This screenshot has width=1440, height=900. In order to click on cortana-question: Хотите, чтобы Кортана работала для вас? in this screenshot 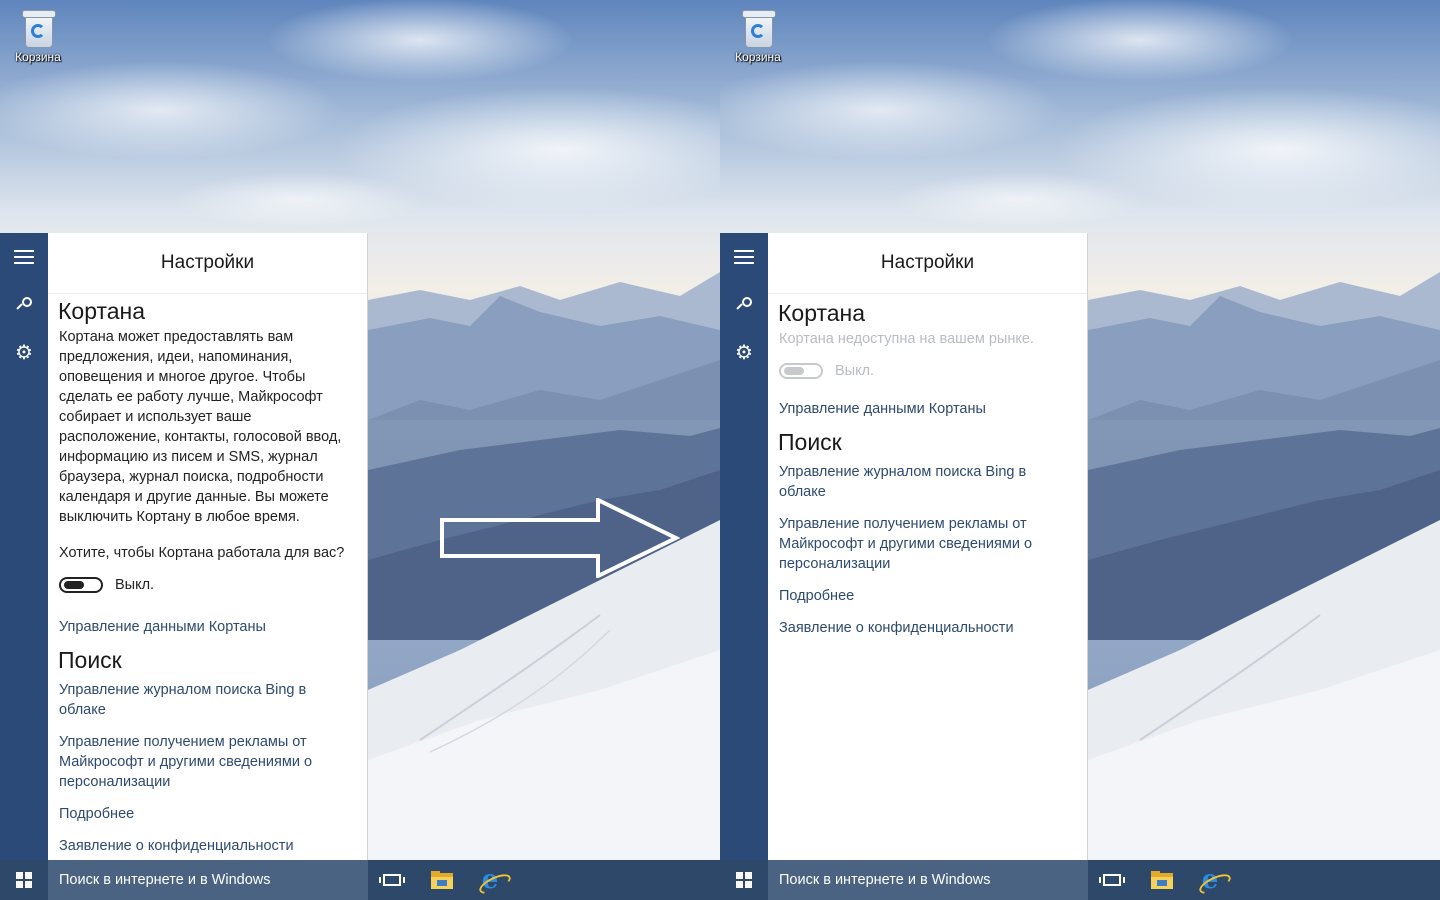, I will do `click(202, 553)`.